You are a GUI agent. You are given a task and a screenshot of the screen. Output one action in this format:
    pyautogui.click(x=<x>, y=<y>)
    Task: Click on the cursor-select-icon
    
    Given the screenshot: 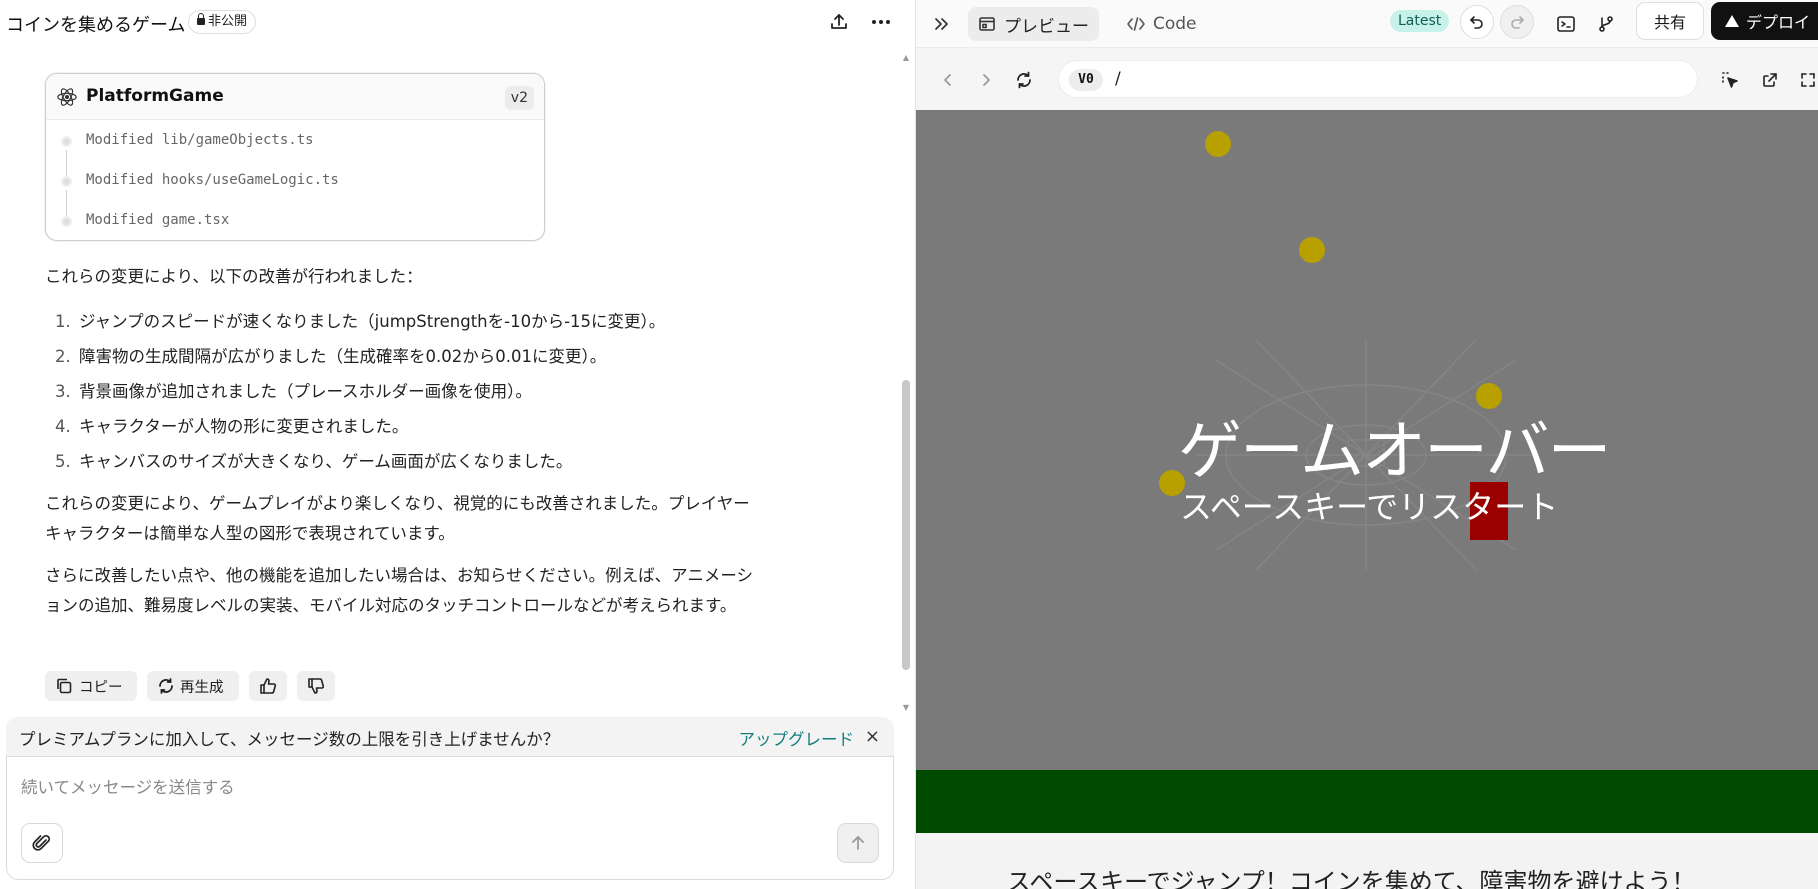 What is the action you would take?
    pyautogui.click(x=1730, y=80)
    